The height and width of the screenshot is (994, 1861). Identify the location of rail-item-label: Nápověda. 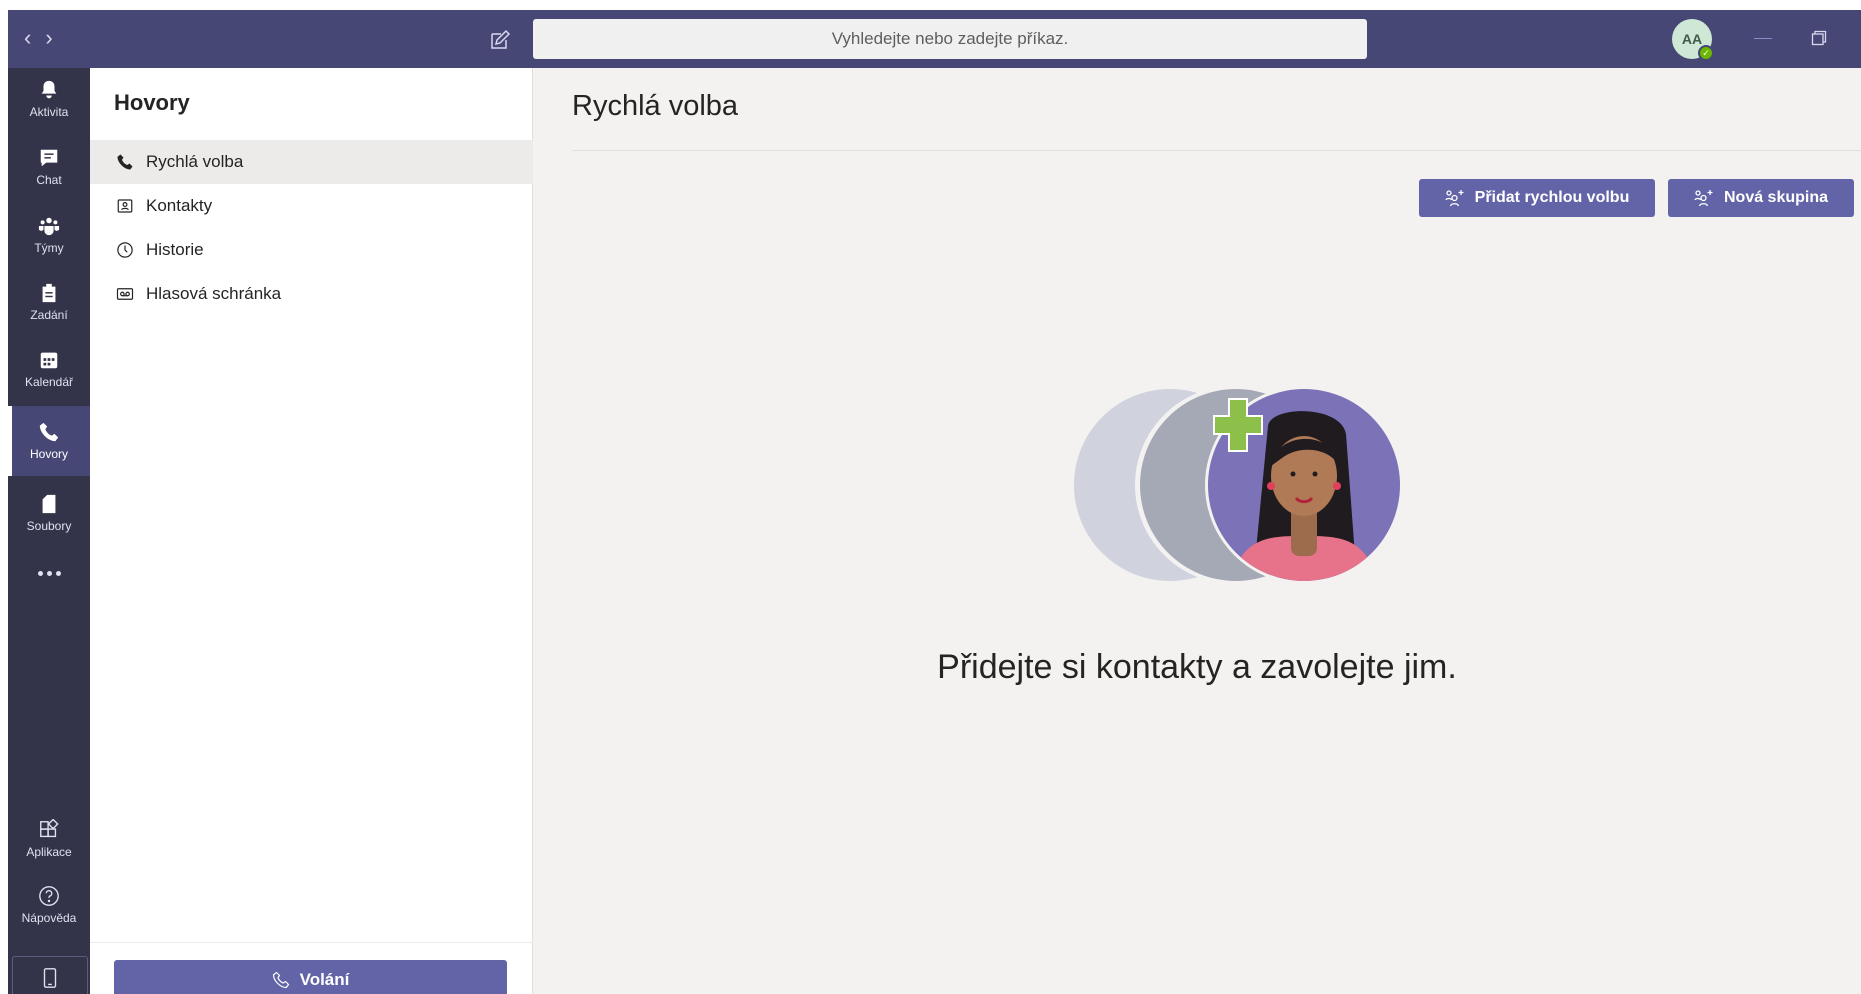
(49, 918).